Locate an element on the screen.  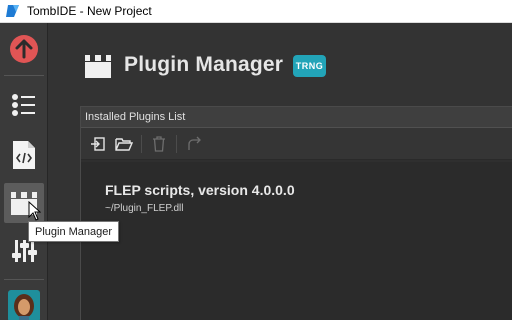
plugin-manager-header-icon is located at coordinates (98, 66).